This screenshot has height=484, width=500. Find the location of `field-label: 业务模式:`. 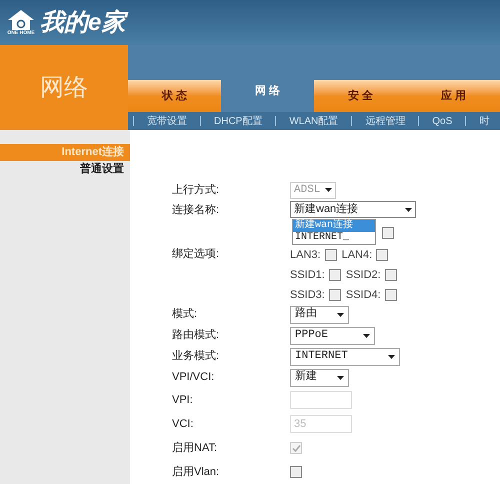

field-label: 业务模式: is located at coordinates (196, 356).